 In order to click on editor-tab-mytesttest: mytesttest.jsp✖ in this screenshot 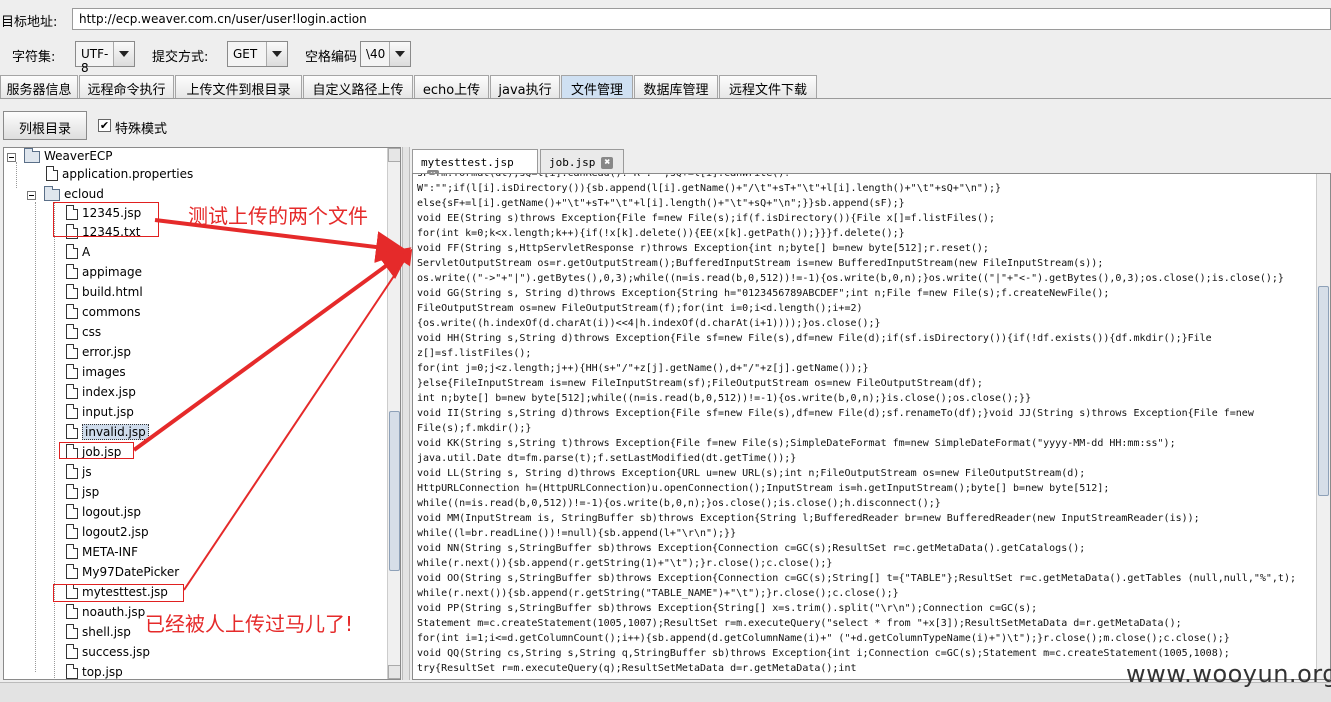, I will do `click(475, 165)`.